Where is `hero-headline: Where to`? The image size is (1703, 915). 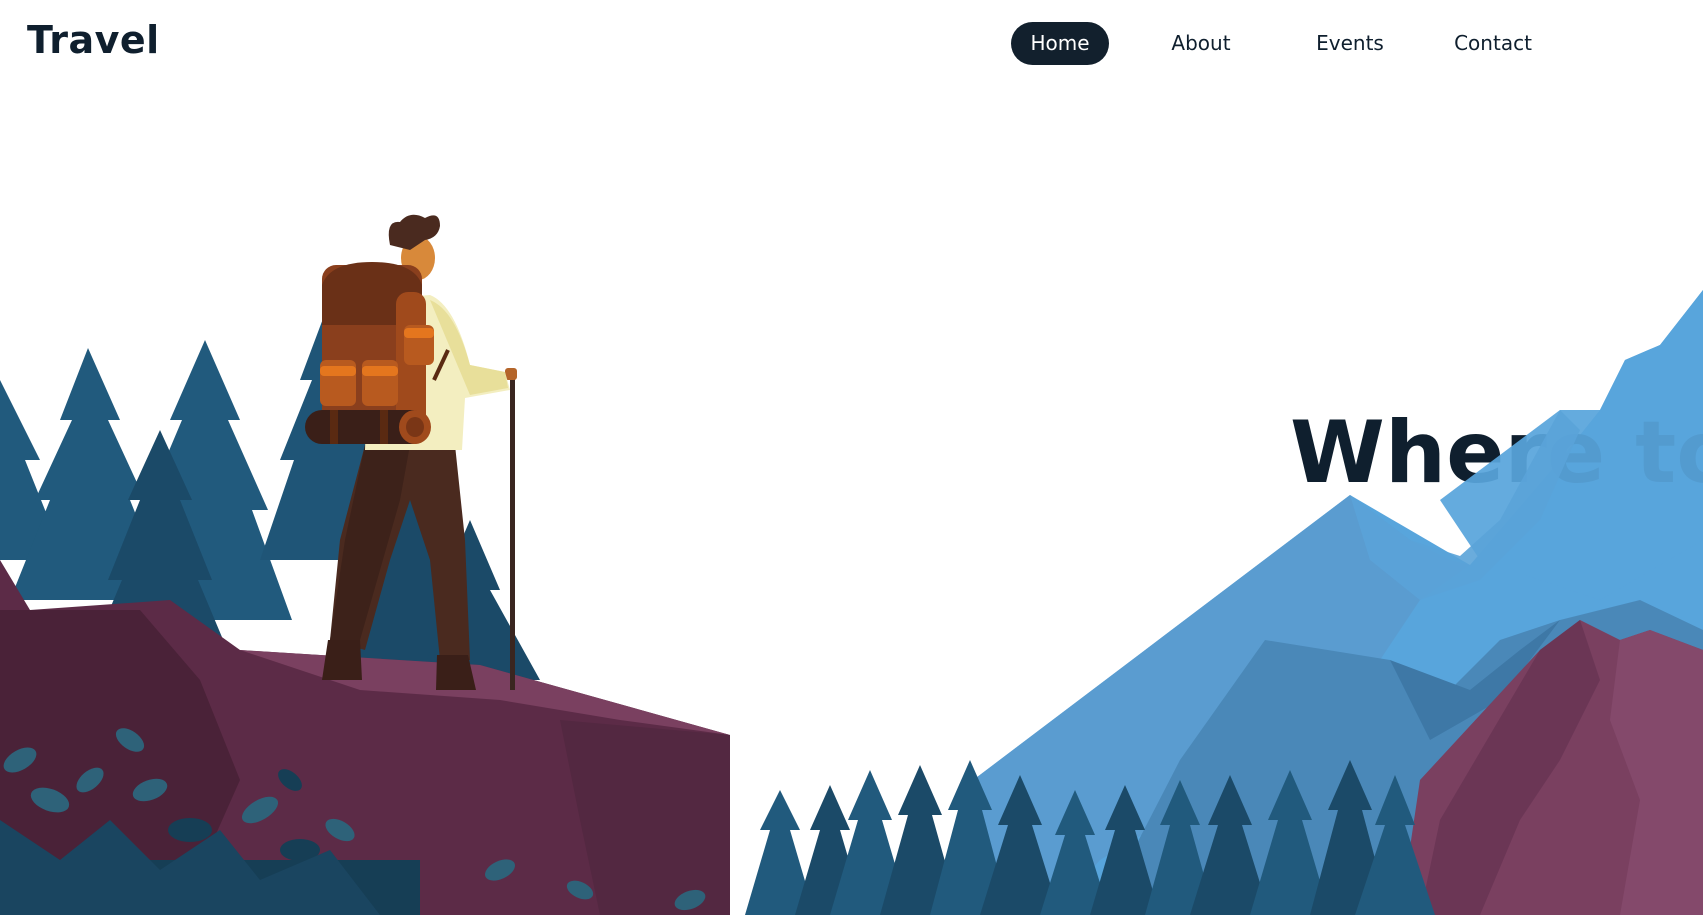 hero-headline: Where to is located at coordinates (1496, 453).